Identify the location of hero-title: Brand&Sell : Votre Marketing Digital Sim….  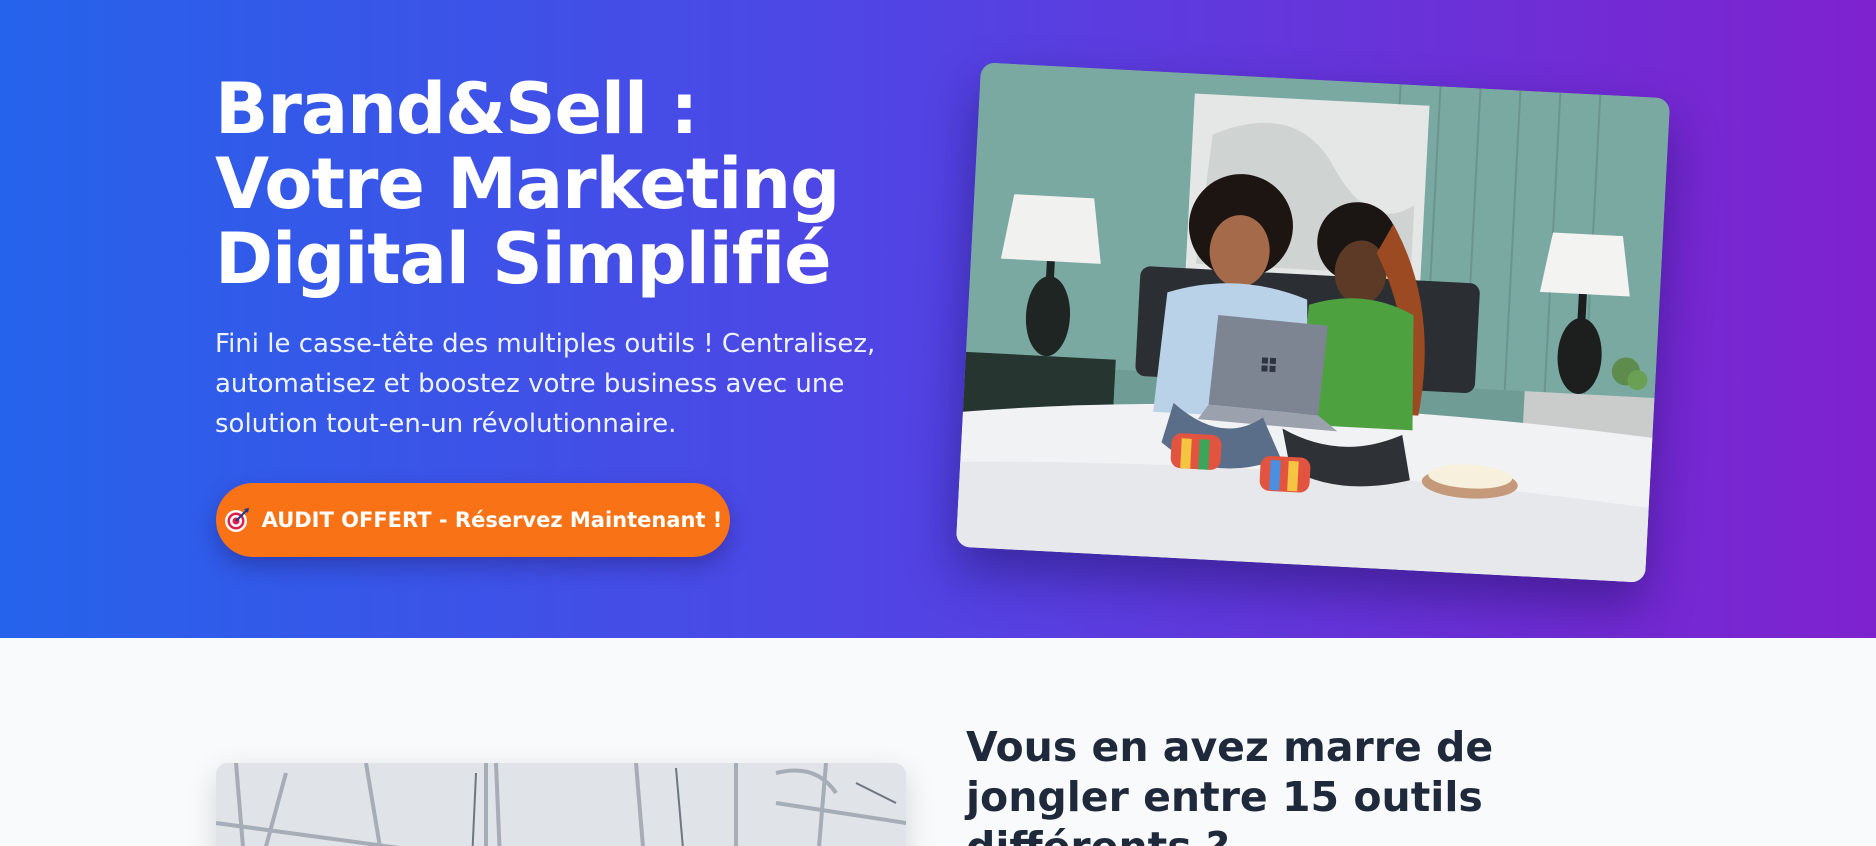
(527, 184).